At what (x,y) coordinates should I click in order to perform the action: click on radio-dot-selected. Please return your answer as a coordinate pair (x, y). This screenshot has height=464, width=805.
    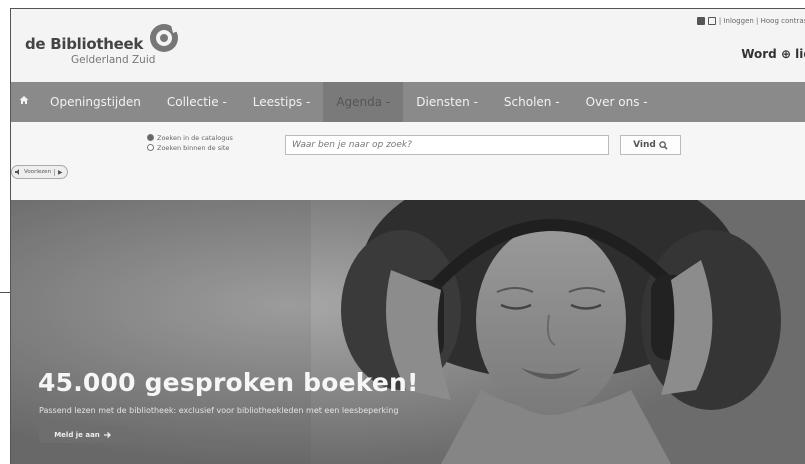
    Looking at the image, I should click on (150, 137).